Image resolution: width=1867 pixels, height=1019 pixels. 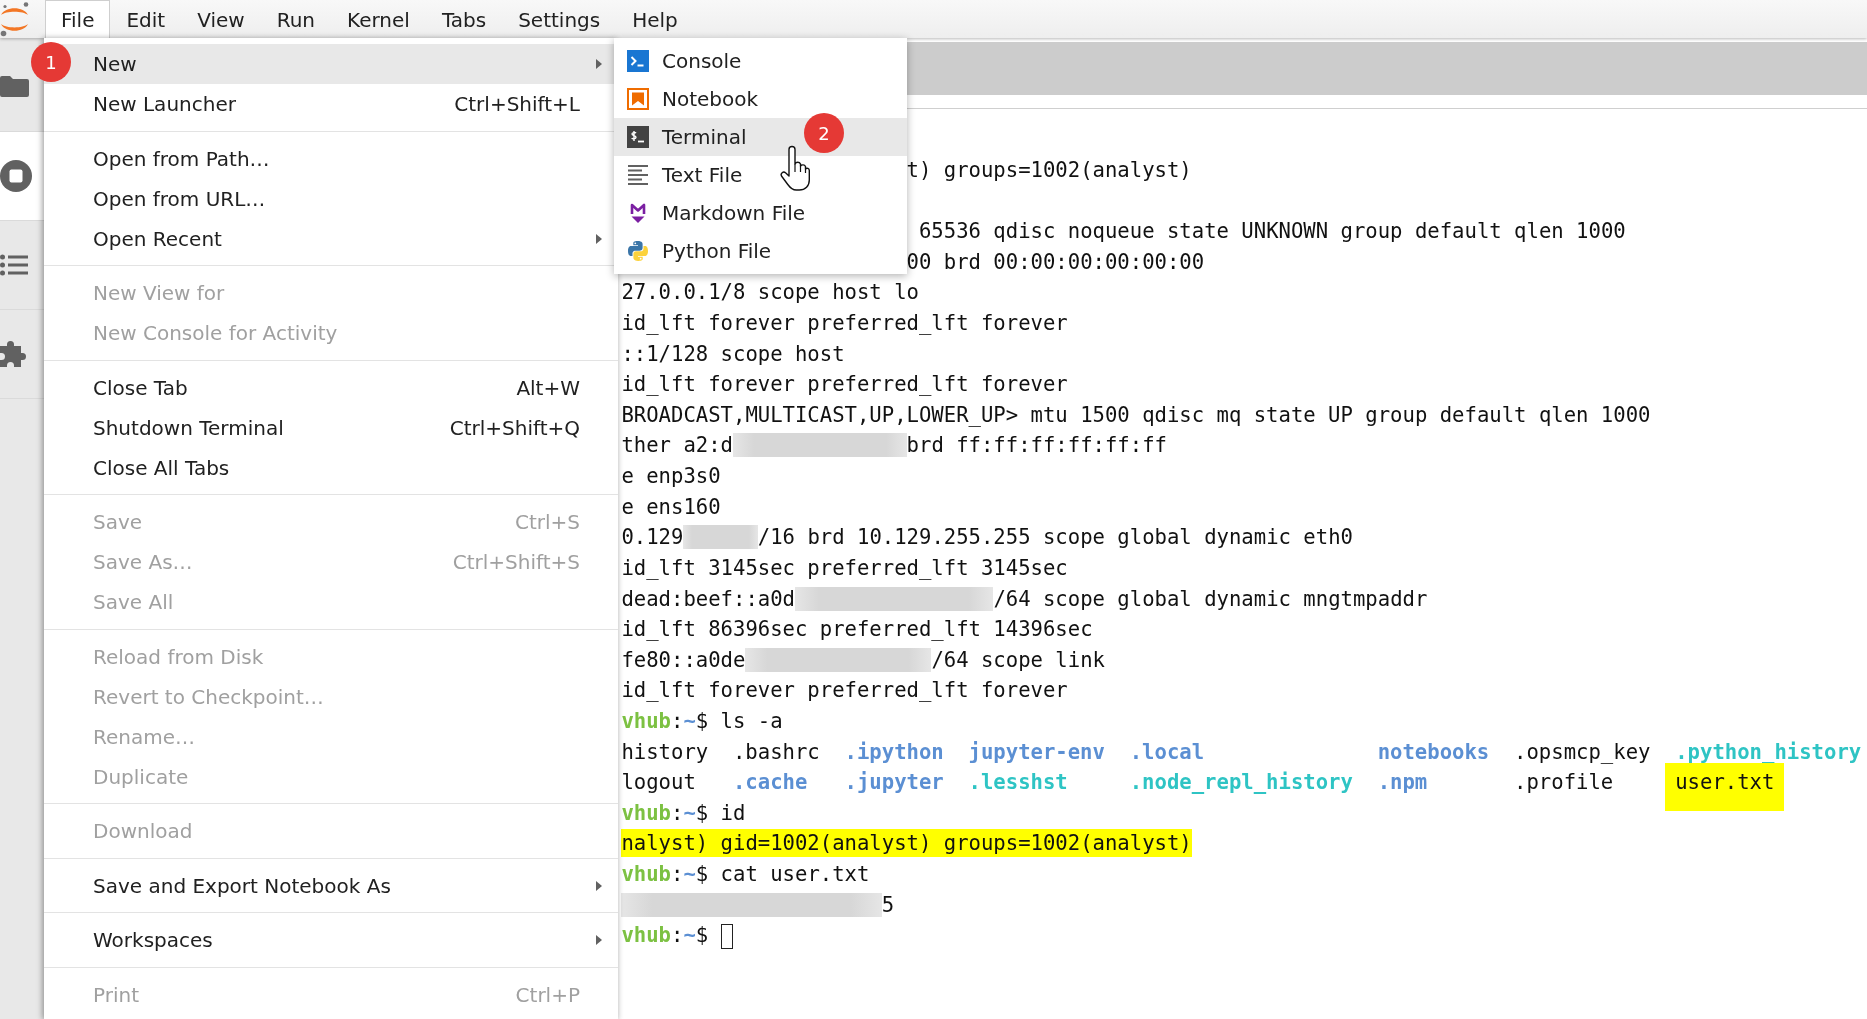 What do you see at coordinates (331, 427) in the screenshot?
I see `menu-item: Shutdown Terminal Ctrl+Shift+Q` at bounding box center [331, 427].